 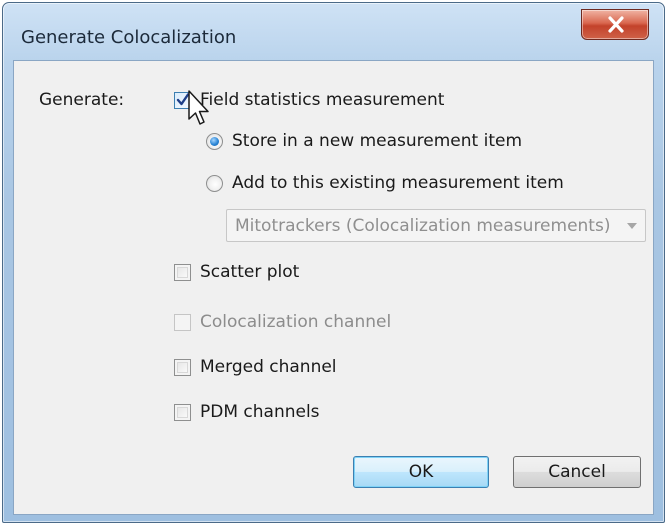 I want to click on window-title: Generate Colocalization, so click(x=129, y=37).